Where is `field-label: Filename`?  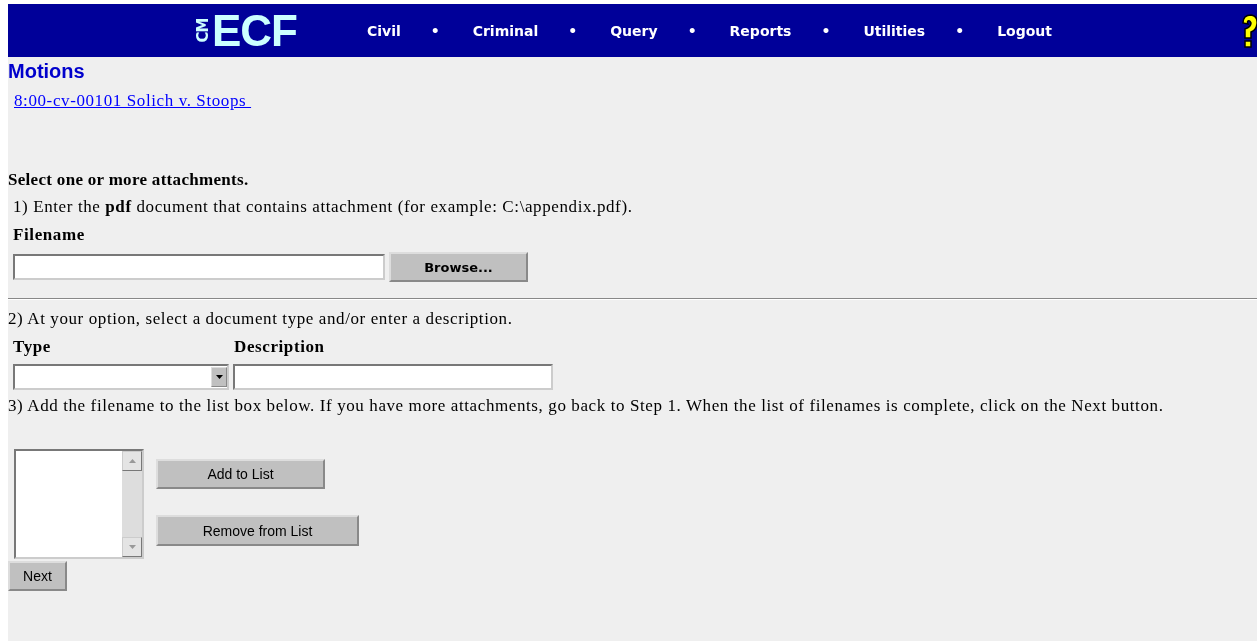 field-label: Filename is located at coordinates (49, 235).